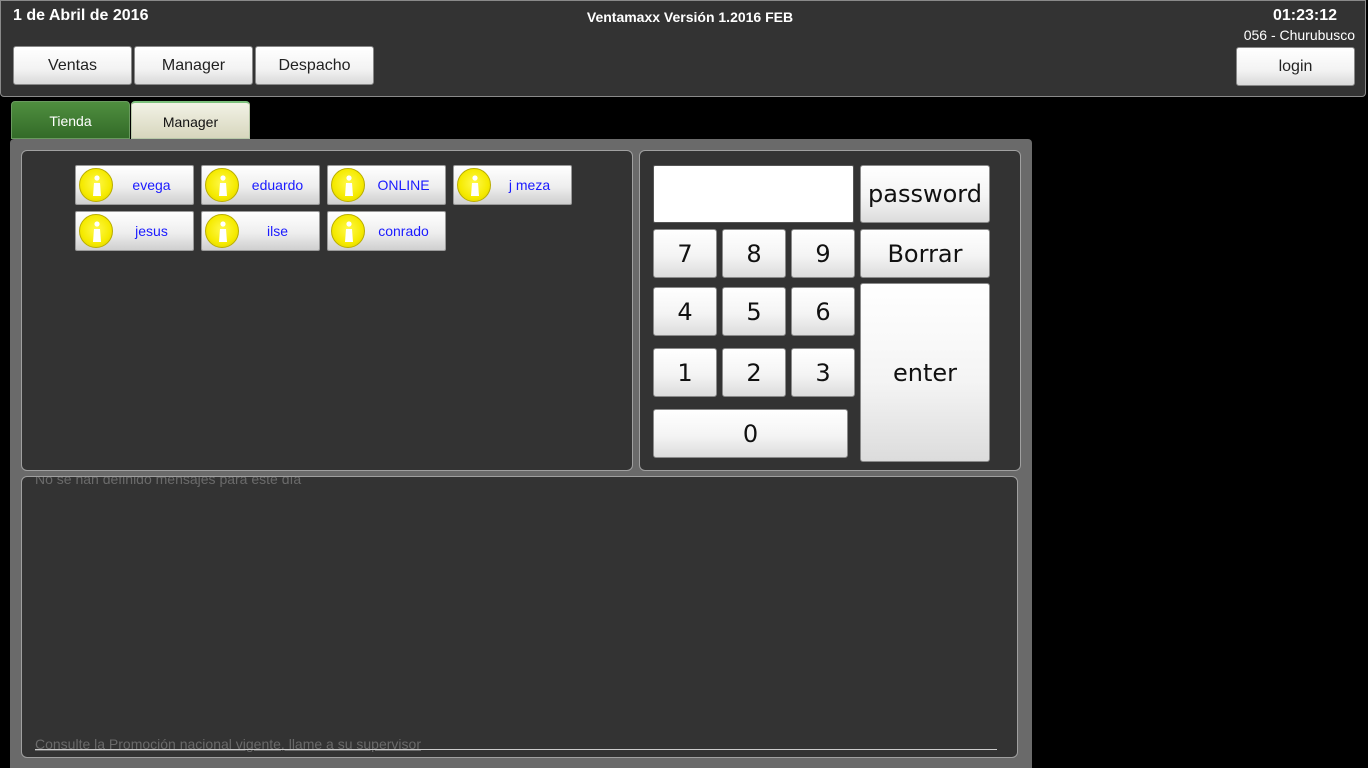 Image resolution: width=1368 pixels, height=768 pixels. What do you see at coordinates (70, 120) in the screenshot?
I see `tab-tienda: Tienda` at bounding box center [70, 120].